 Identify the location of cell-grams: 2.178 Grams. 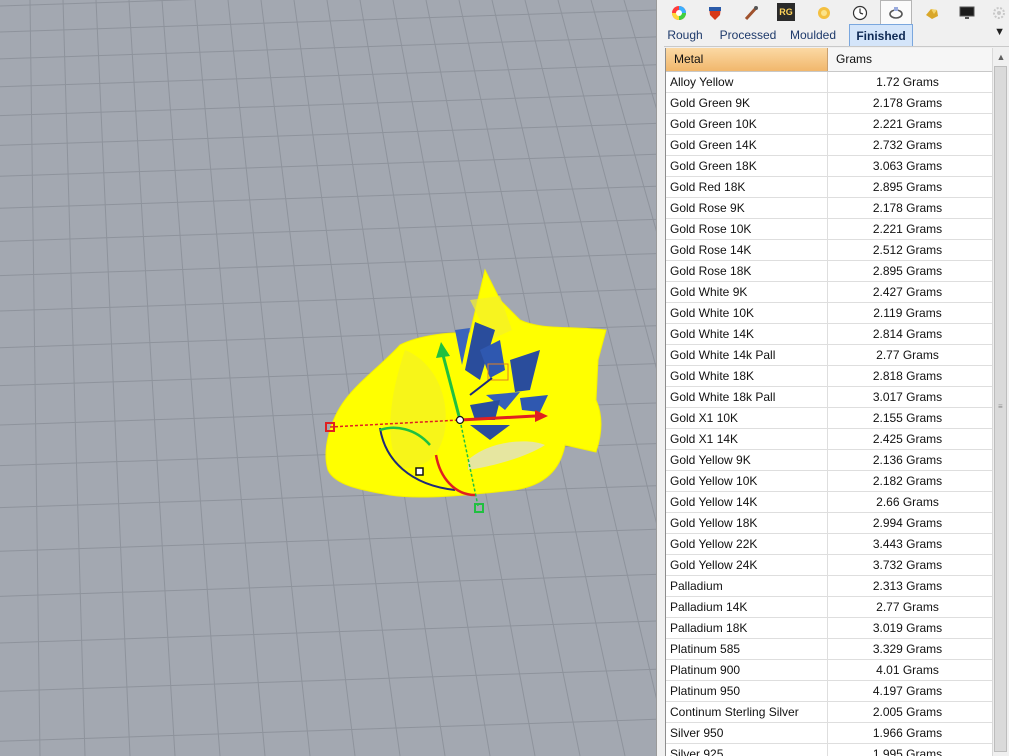
(907, 208).